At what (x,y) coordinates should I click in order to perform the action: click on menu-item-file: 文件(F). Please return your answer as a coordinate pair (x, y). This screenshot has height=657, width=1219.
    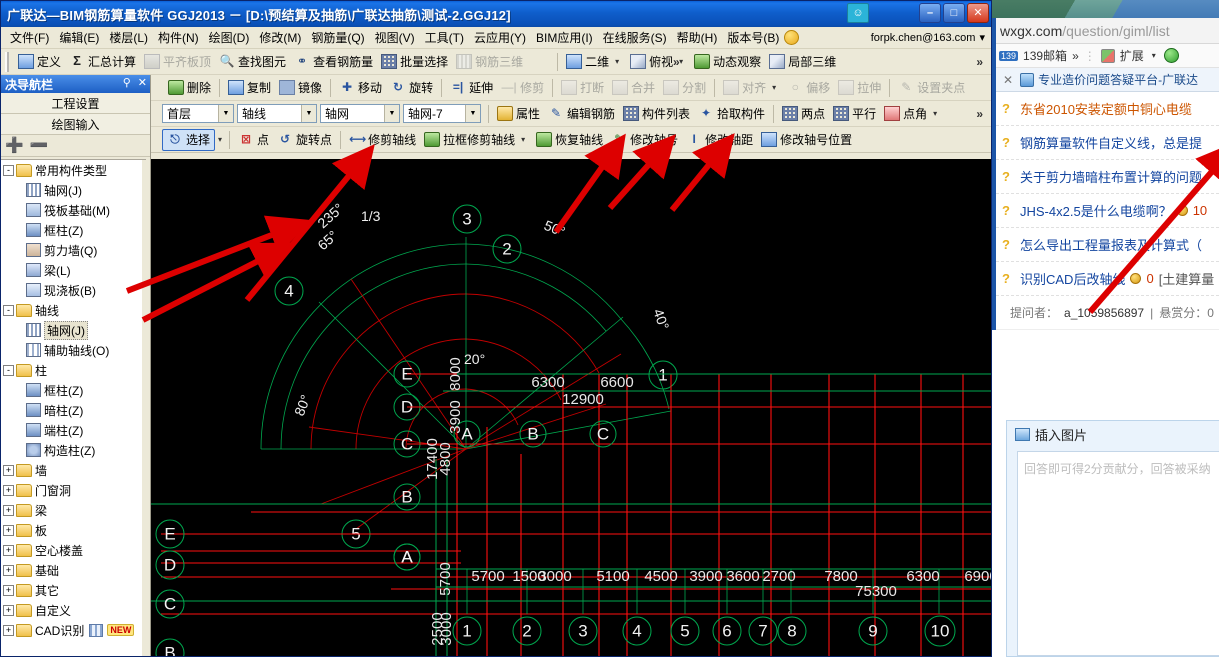
    Looking at the image, I should click on (29, 37).